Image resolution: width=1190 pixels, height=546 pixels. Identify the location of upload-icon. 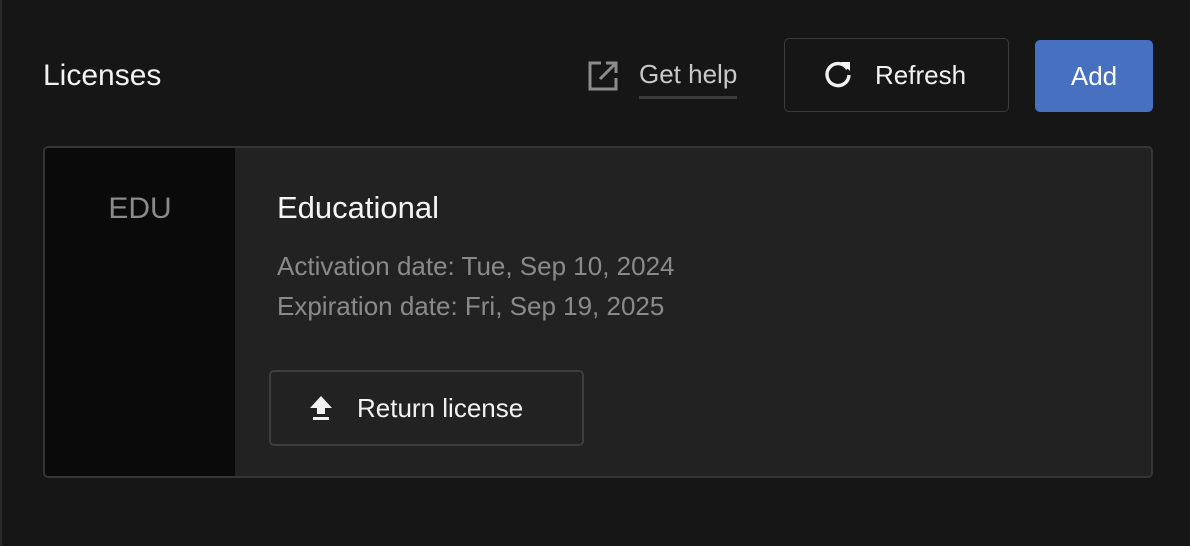
(321, 408).